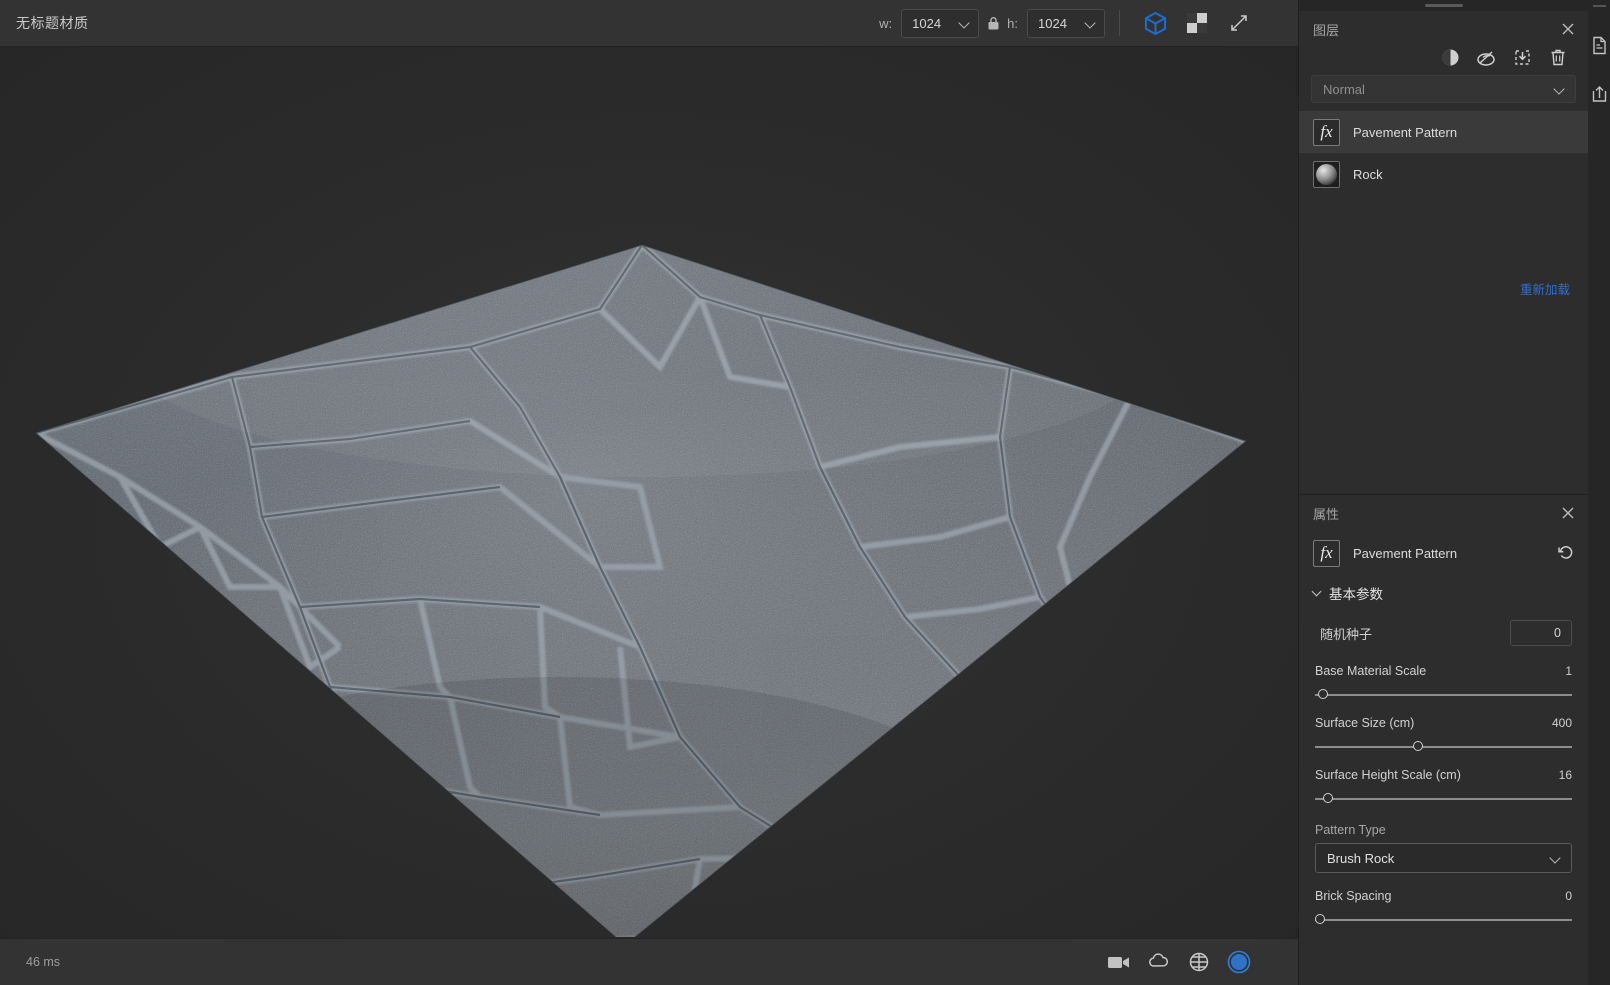  What do you see at coordinates (1599, 45) in the screenshot?
I see `export-document-icon` at bounding box center [1599, 45].